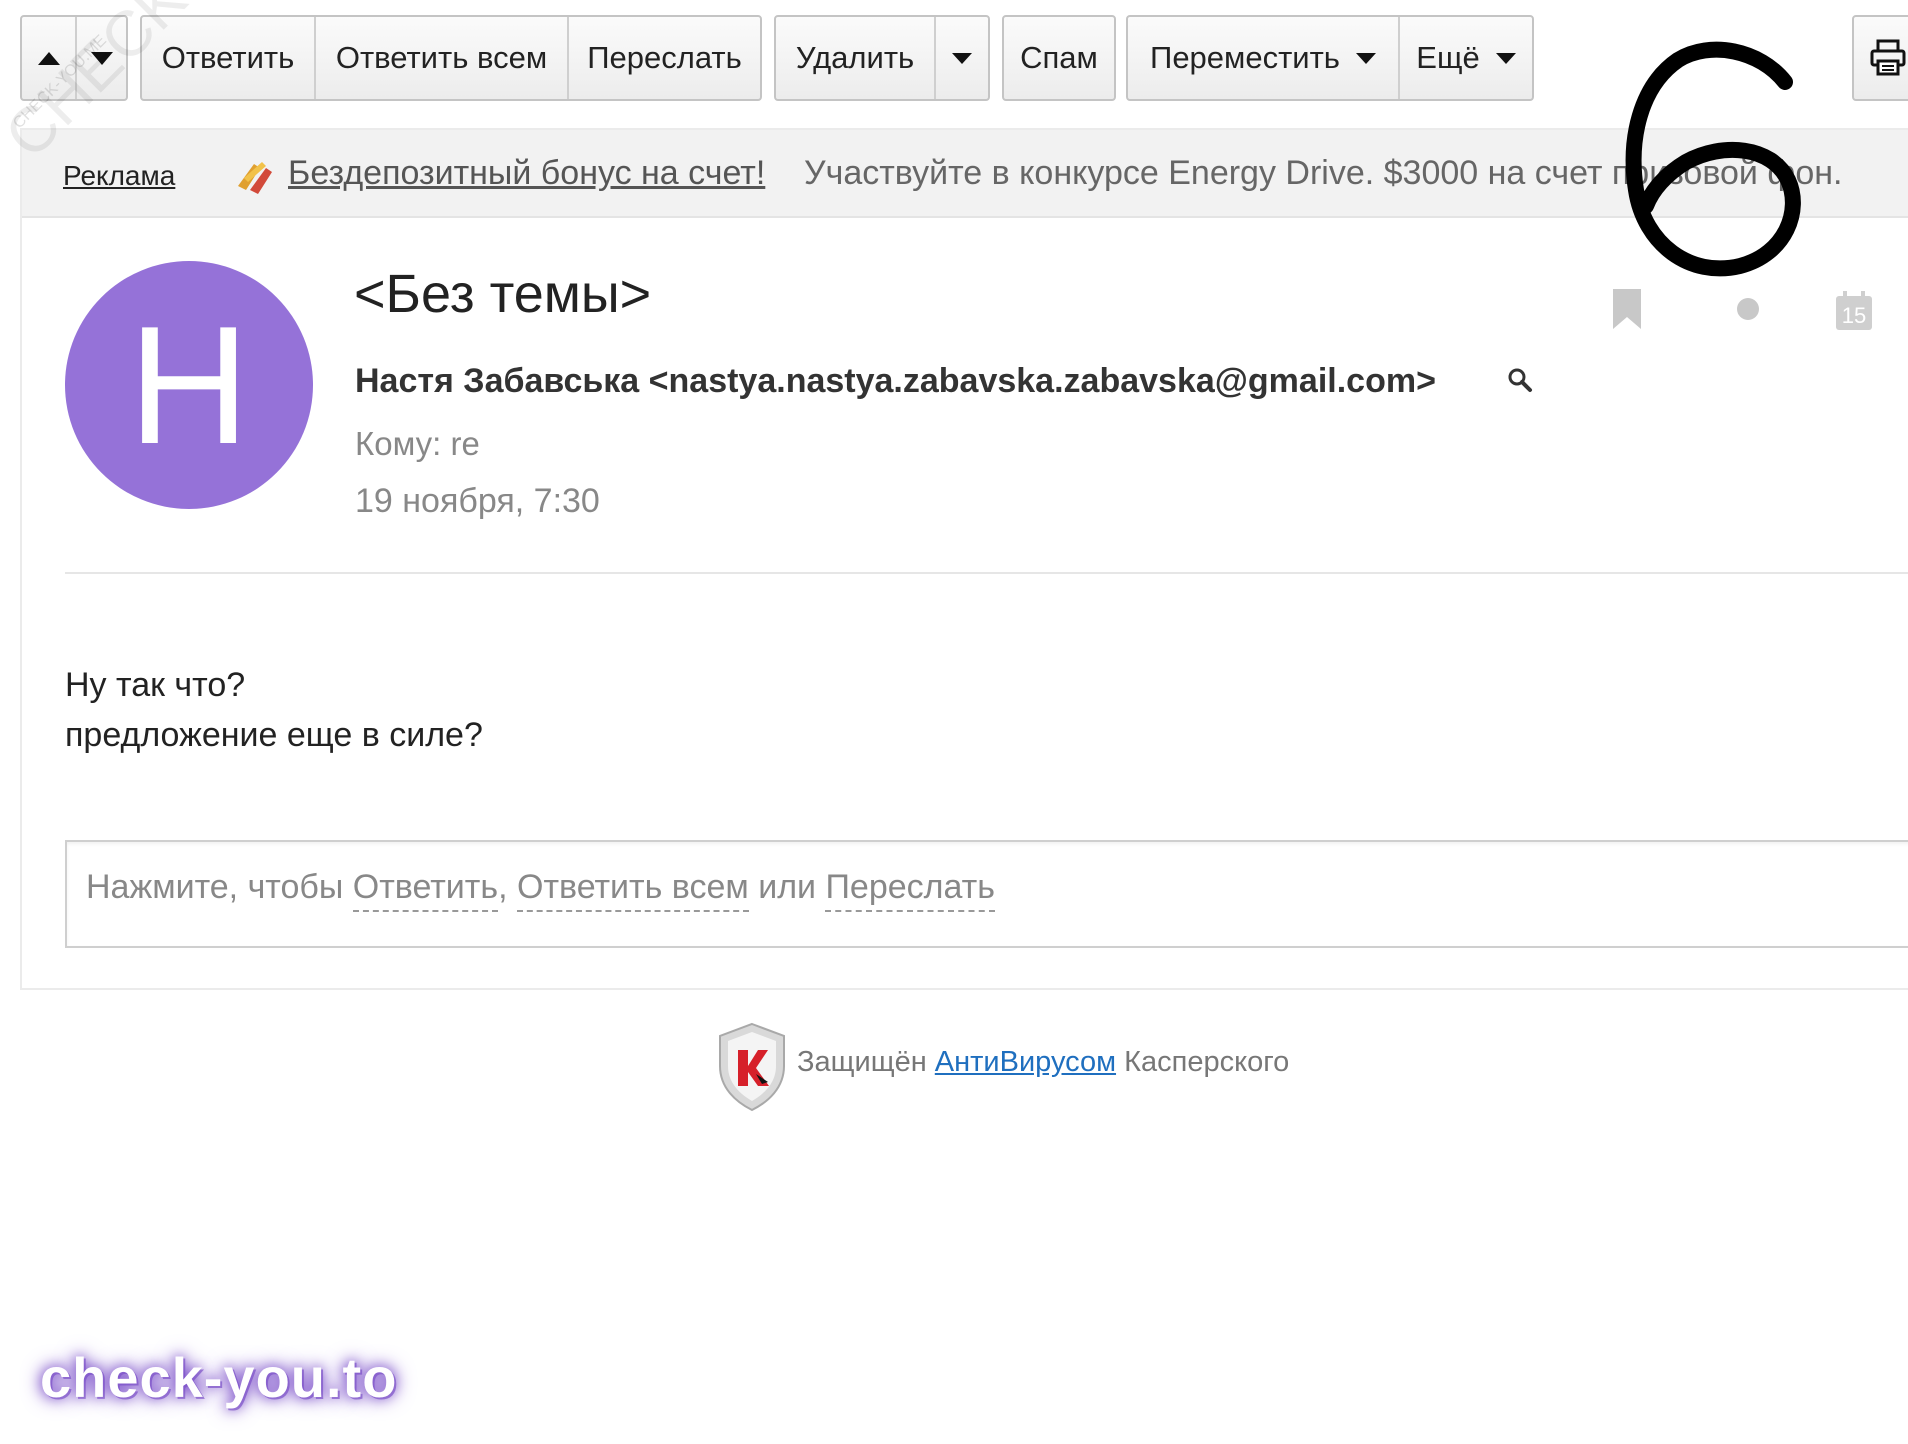 Image resolution: width=1908 pixels, height=1444 pixels. I want to click on calendar-icon: 15, so click(1854, 311).